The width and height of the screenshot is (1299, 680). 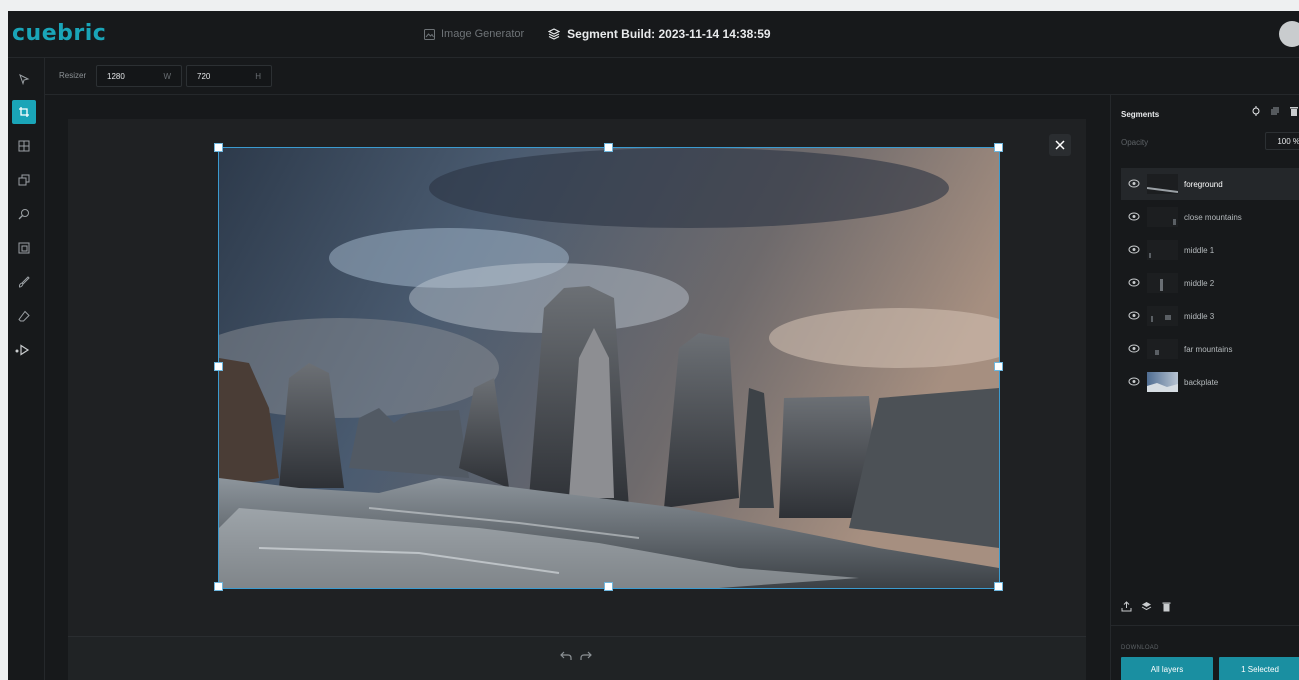 I want to click on brush-icon, so click(x=24, y=282).